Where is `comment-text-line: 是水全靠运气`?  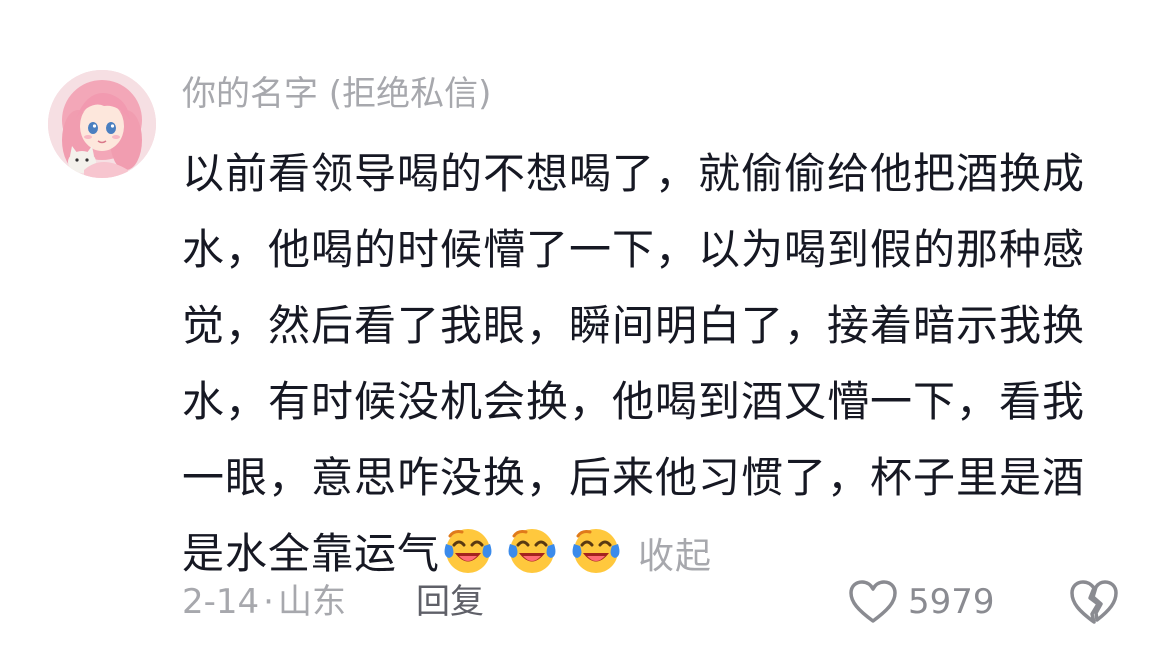
comment-text-line: 是水全靠运气 is located at coordinates (311, 553).